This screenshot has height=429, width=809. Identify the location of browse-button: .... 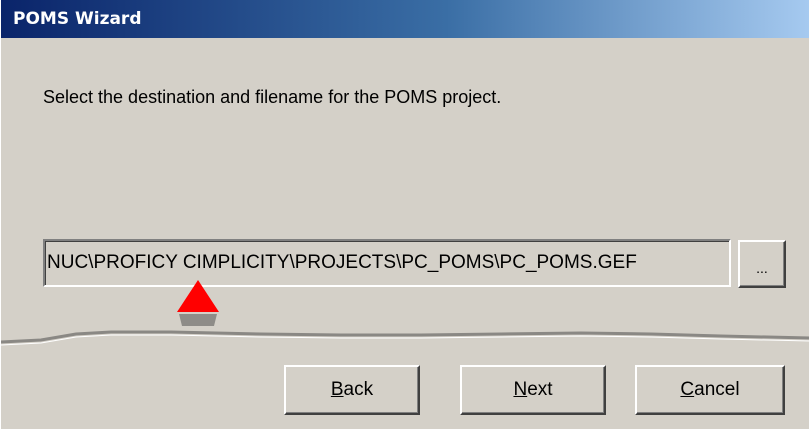
(762, 264).